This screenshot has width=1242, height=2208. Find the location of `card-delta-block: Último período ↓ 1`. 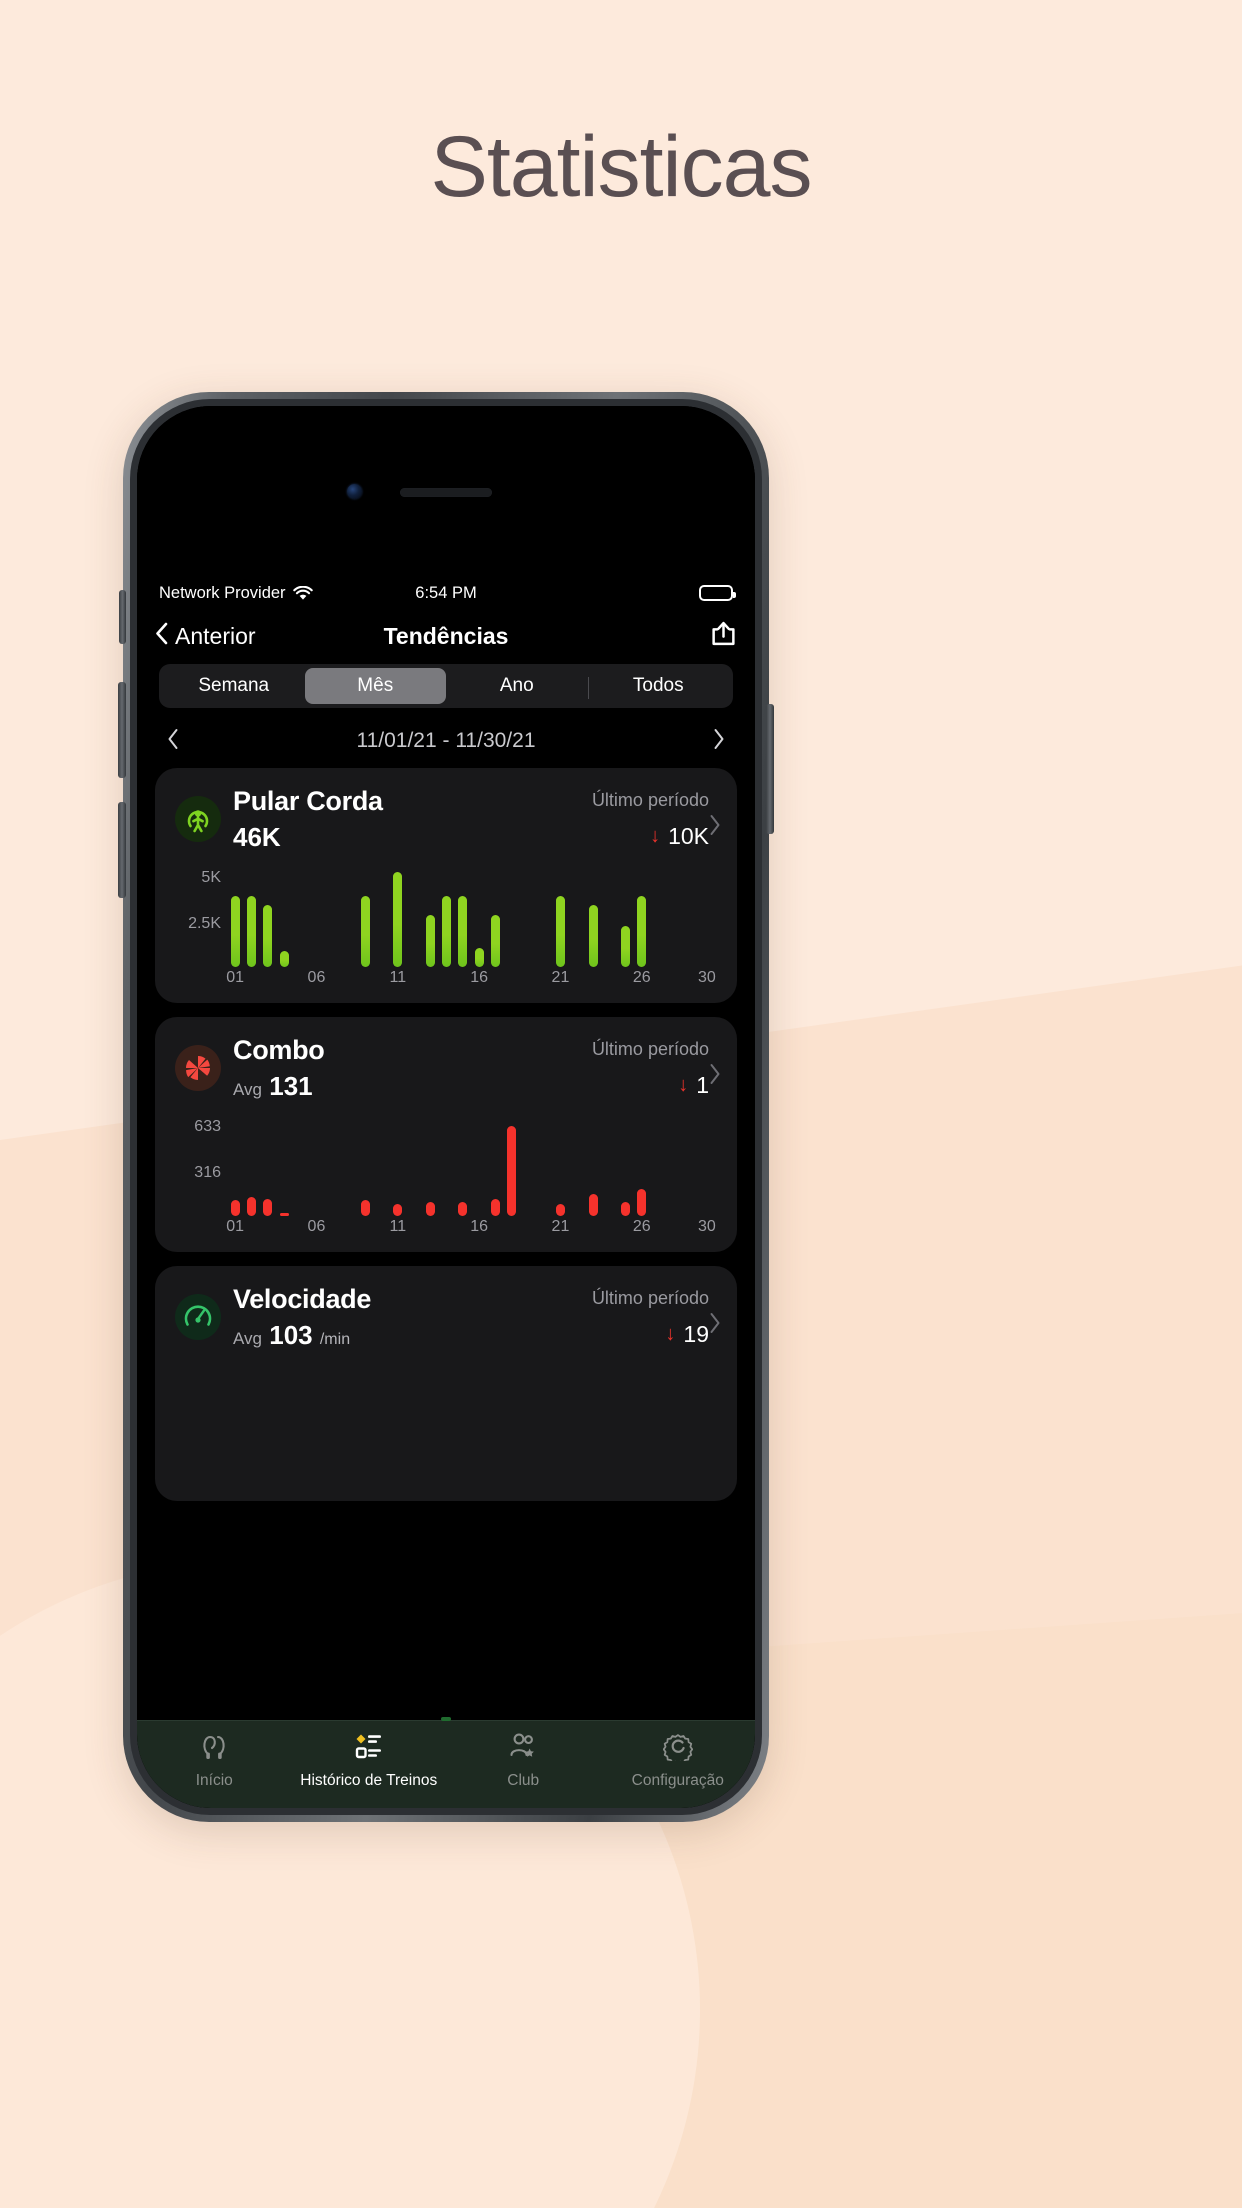

card-delta-block: Último período ↓ 1 is located at coordinates (650, 1067).